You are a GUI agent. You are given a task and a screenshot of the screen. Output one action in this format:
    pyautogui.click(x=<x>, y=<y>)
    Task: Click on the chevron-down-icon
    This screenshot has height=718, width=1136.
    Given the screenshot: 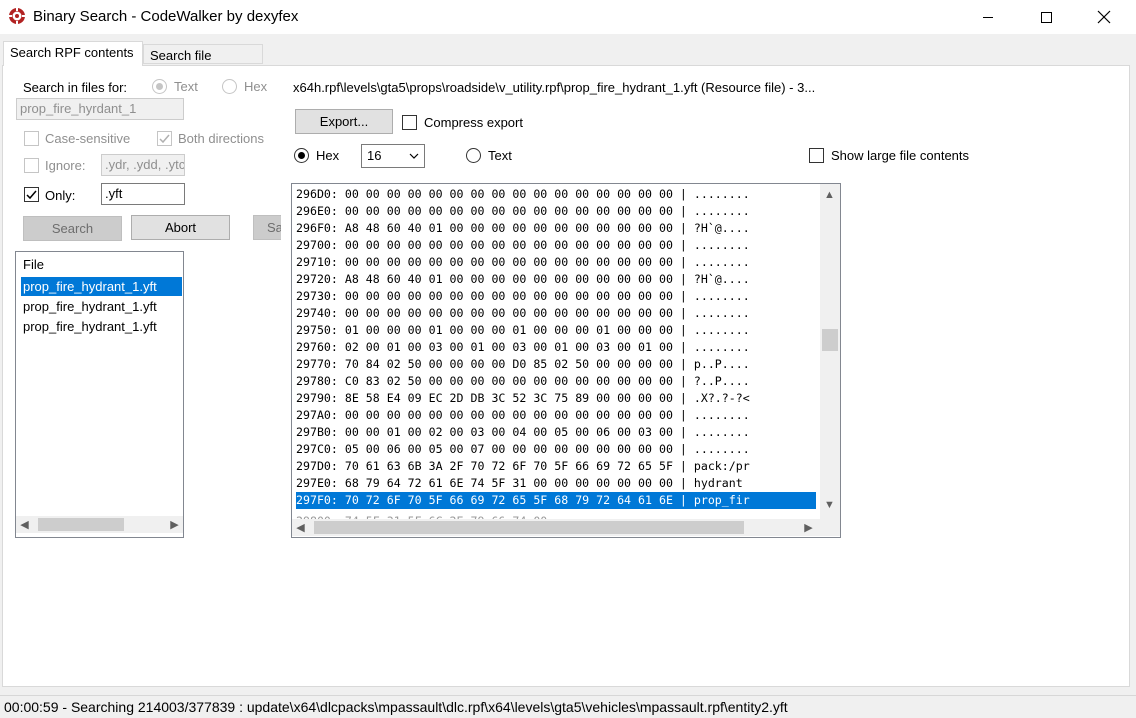 What is the action you would take?
    pyautogui.click(x=414, y=156)
    